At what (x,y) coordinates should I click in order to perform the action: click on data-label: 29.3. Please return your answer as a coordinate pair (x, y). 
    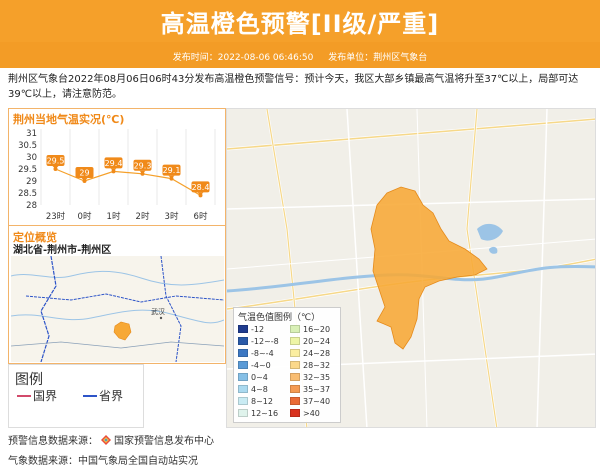
    Looking at the image, I should click on (143, 165).